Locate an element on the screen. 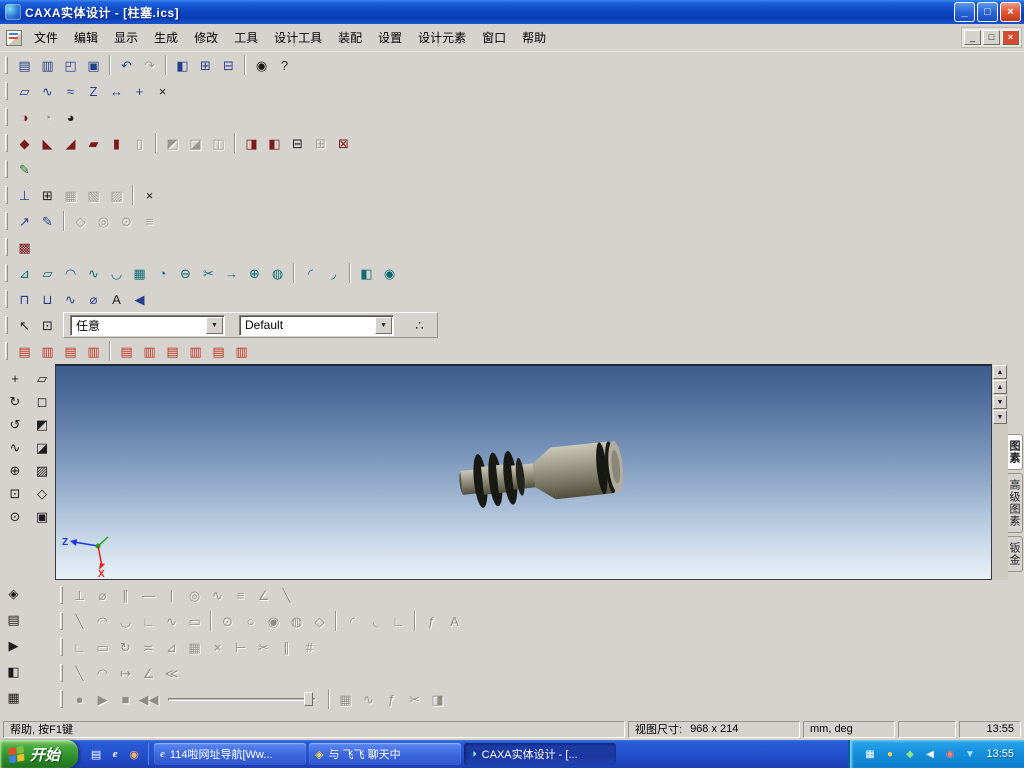 The image size is (1024, 768). undo: ↶ is located at coordinates (126, 65).